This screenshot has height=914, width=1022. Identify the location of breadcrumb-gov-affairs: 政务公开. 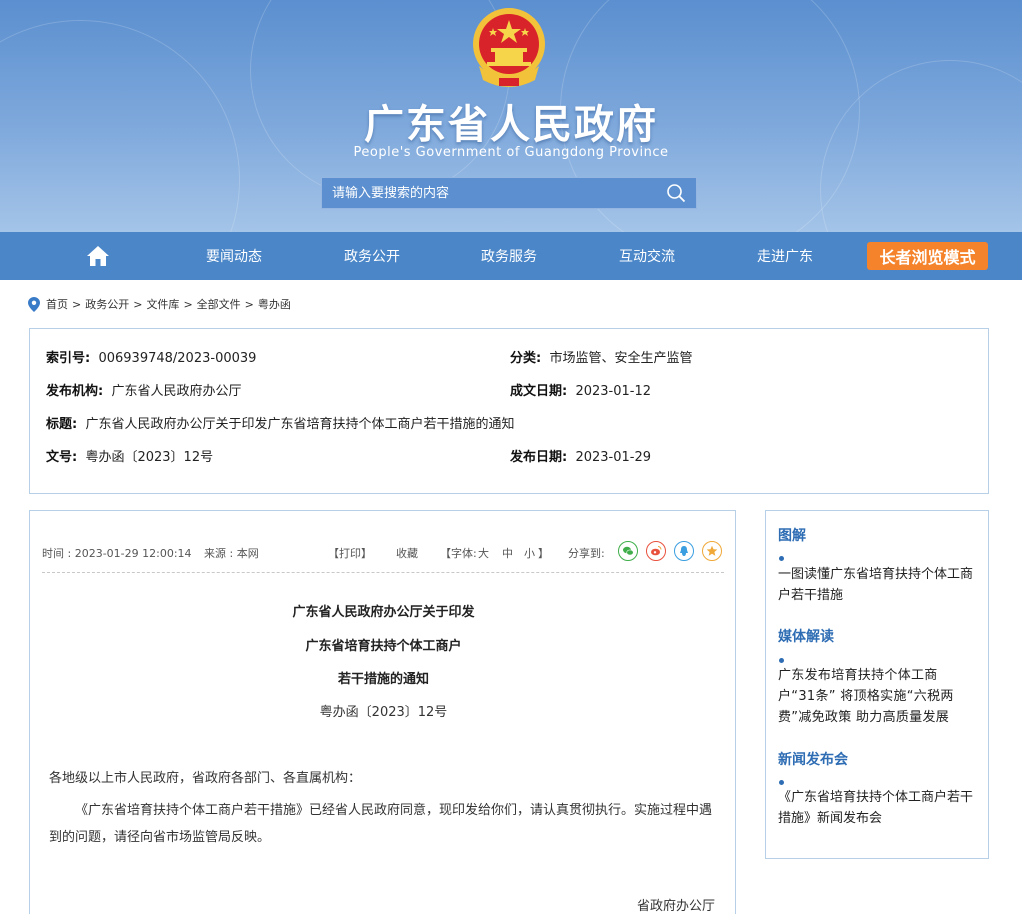
(107, 304).